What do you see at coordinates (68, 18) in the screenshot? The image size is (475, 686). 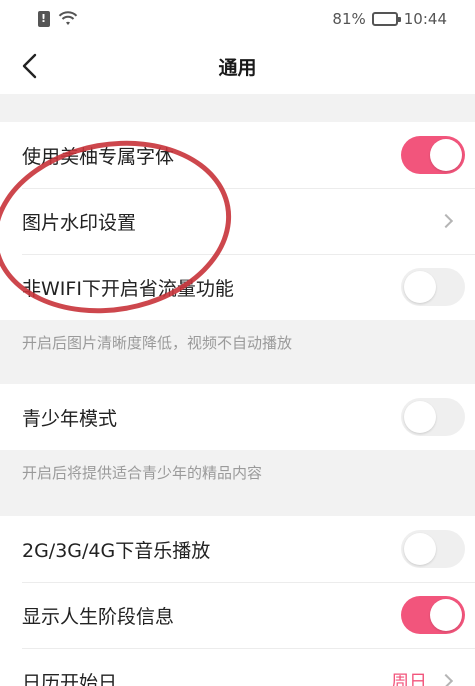 I see `wifi-icon` at bounding box center [68, 18].